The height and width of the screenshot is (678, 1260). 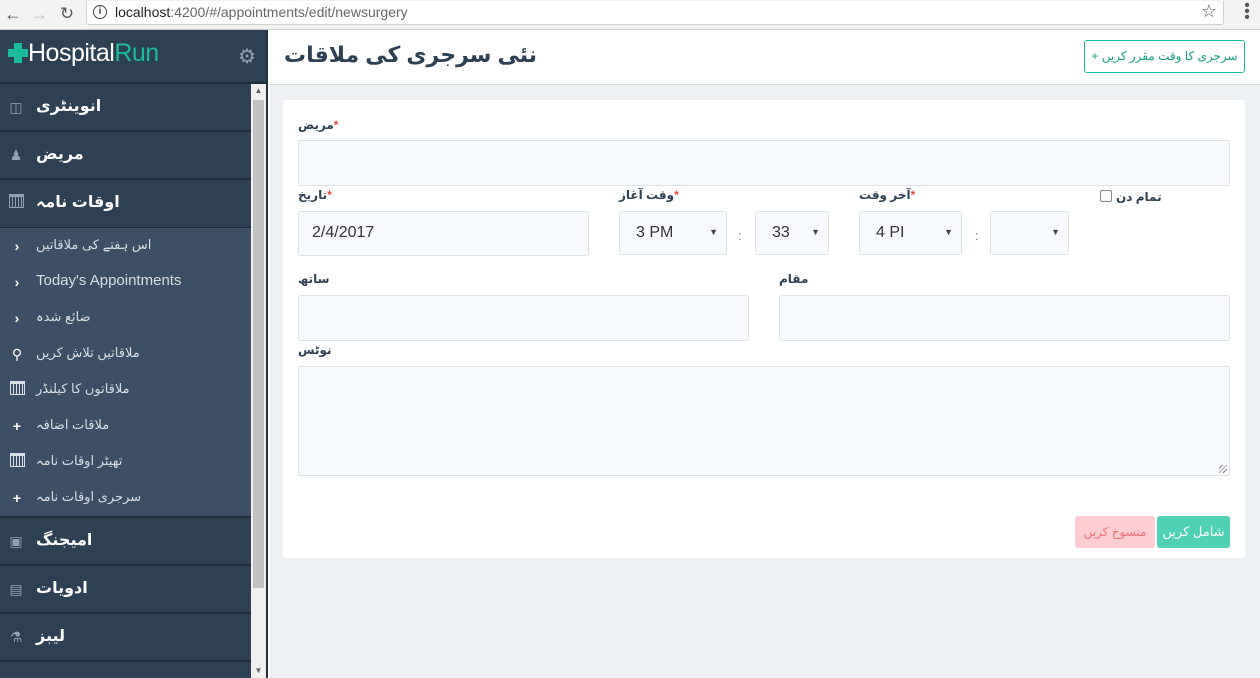 What do you see at coordinates (18, 53) in the screenshot?
I see `hospital-plus-icon` at bounding box center [18, 53].